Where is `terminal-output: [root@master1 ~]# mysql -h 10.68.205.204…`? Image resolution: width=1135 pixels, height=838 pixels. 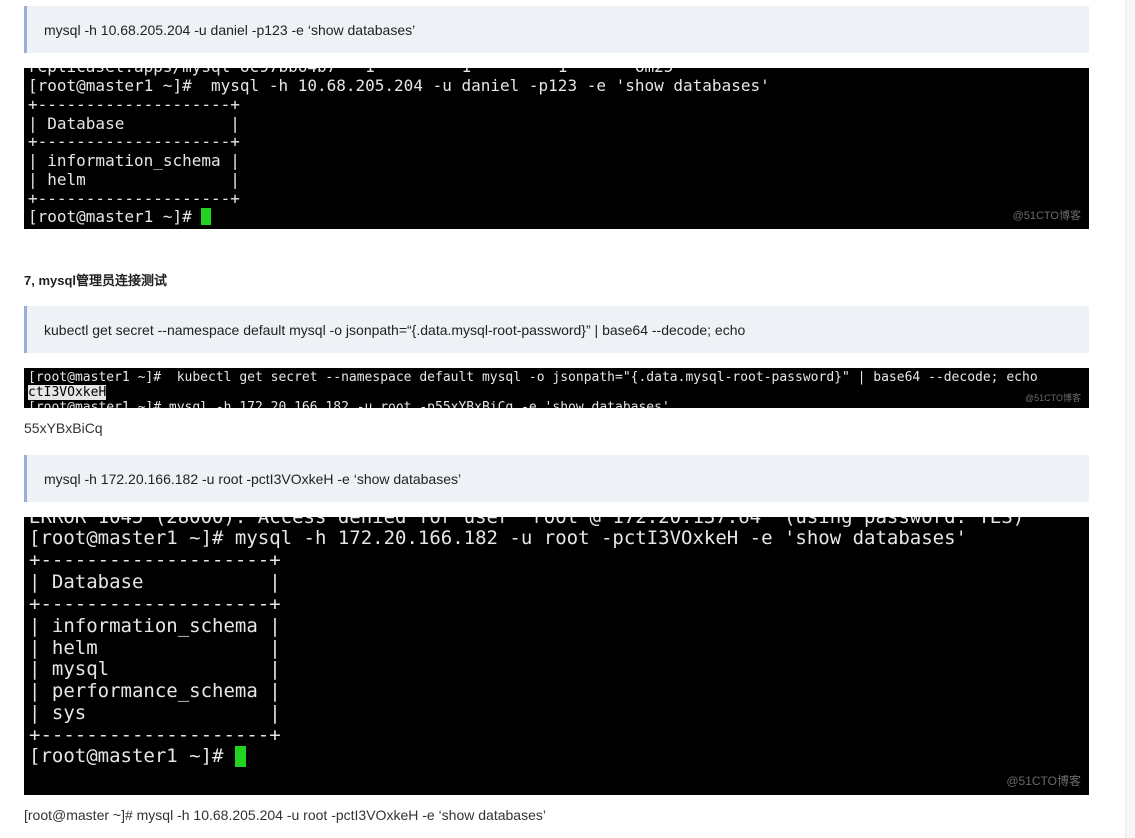
terminal-output: [root@master1 ~]# mysql -h 10.68.205.204… is located at coordinates (399, 142).